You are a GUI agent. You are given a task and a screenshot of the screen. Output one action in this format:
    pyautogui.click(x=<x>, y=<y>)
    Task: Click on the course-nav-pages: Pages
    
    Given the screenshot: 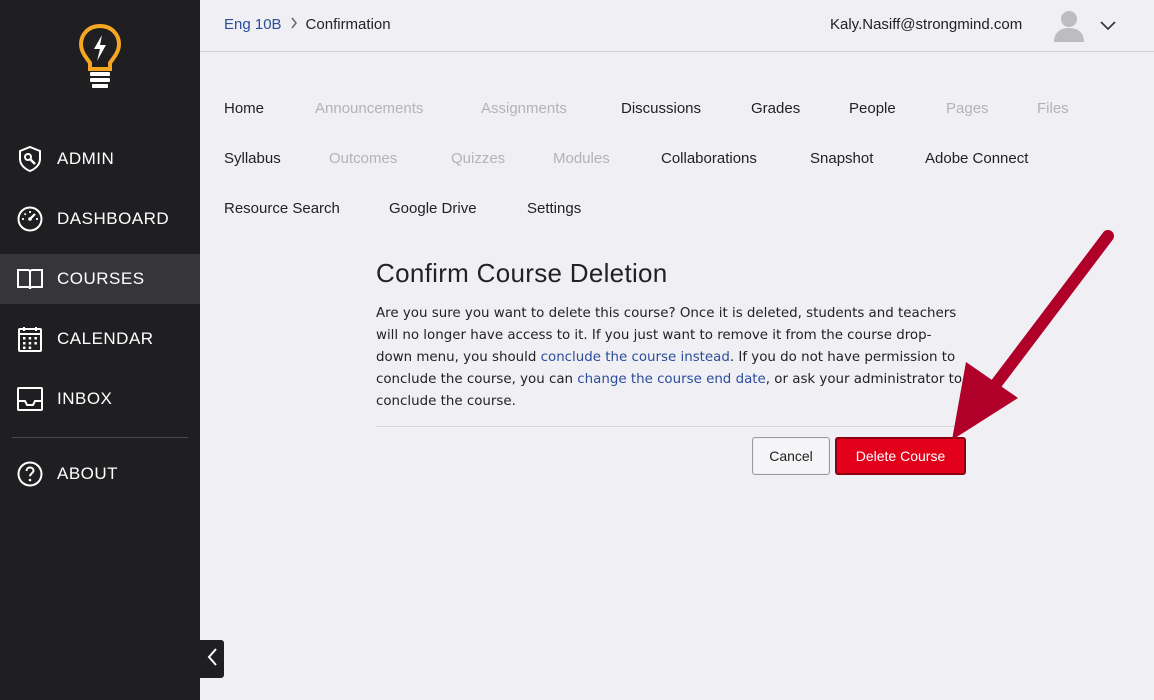 What is the action you would take?
    pyautogui.click(x=967, y=108)
    